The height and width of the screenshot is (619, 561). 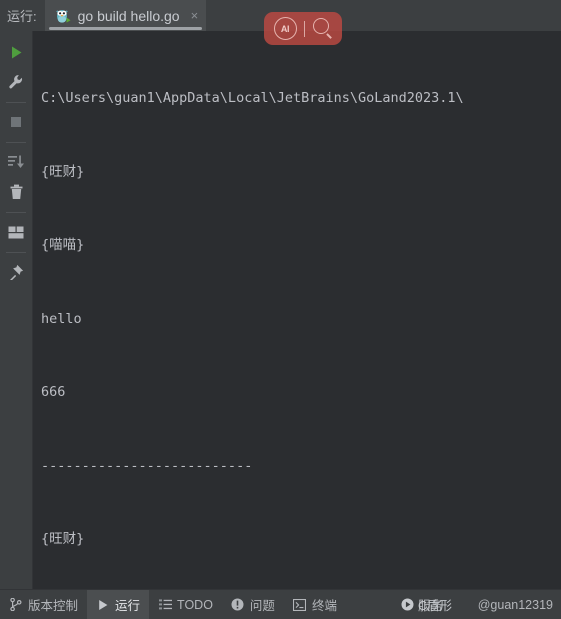 I want to click on bottom-tool-window-bar: 版本控制 运行 TODO 问题 终端 服务 C盾形 @guan12319, so click(x=280, y=604).